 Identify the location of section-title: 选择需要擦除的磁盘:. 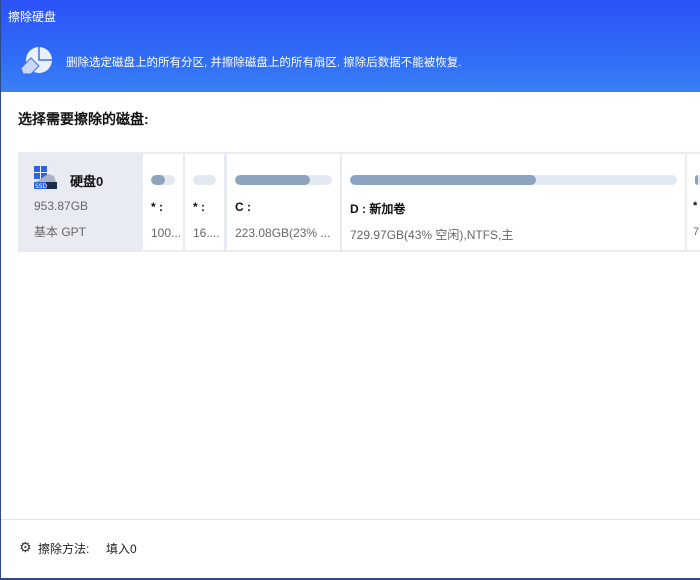
(83, 119).